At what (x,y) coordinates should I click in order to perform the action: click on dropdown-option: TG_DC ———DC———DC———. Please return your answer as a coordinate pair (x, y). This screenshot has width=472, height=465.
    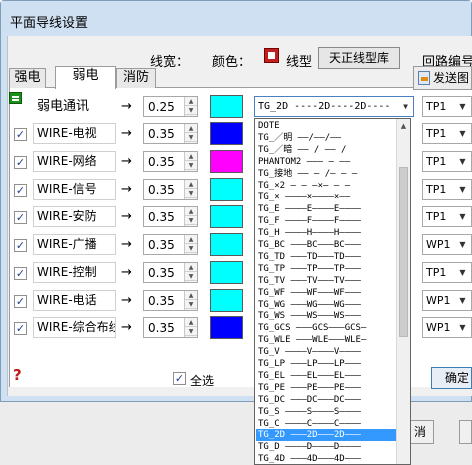
    Looking at the image, I should click on (326, 400).